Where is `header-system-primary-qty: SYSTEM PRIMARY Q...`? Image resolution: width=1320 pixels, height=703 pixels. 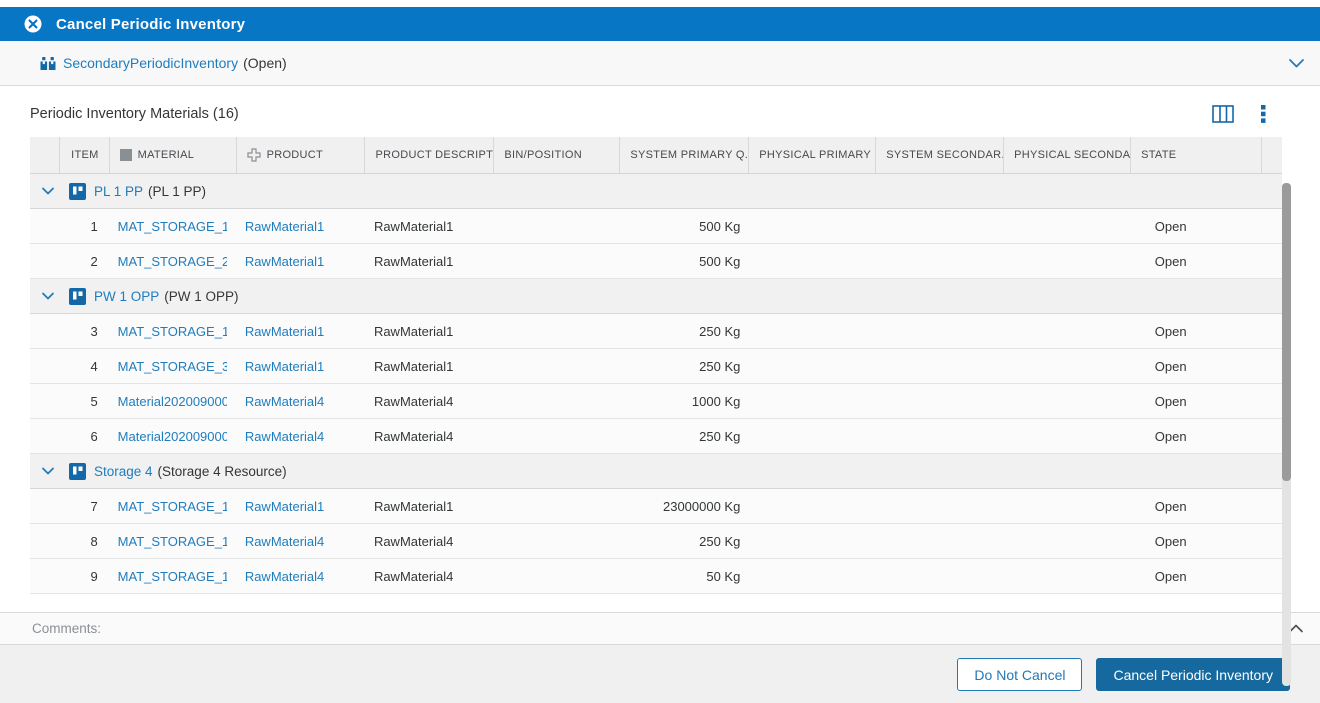
header-system-primary-qty: SYSTEM PRIMARY Q... is located at coordinates (685, 155).